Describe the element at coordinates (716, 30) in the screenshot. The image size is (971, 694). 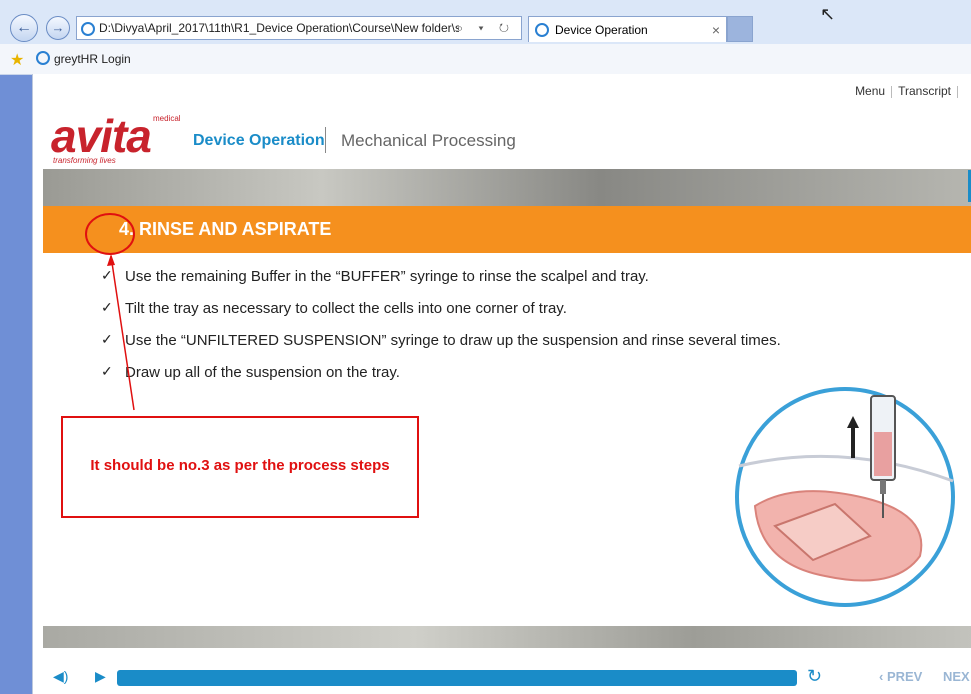
I see `close-icon: ×` at that location.